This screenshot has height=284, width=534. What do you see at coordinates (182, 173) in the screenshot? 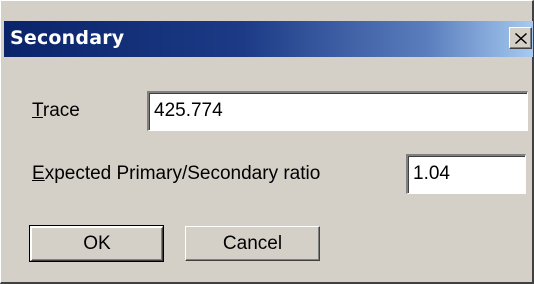
I see `ratio-label-text: xpected Primary/Secondary ratio` at bounding box center [182, 173].